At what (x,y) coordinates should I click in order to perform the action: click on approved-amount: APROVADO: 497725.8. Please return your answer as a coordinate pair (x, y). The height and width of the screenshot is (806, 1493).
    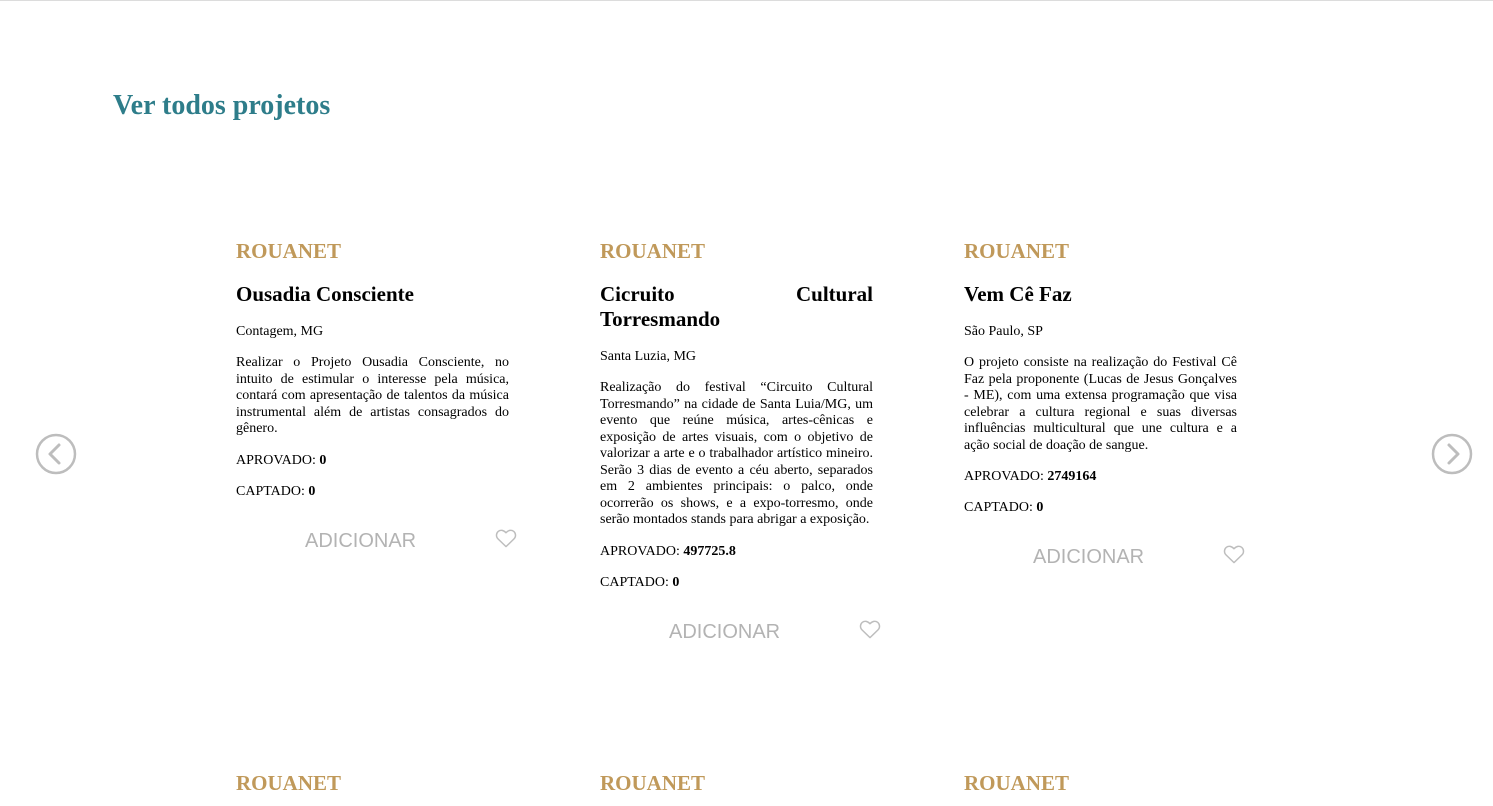
    Looking at the image, I should click on (736, 552).